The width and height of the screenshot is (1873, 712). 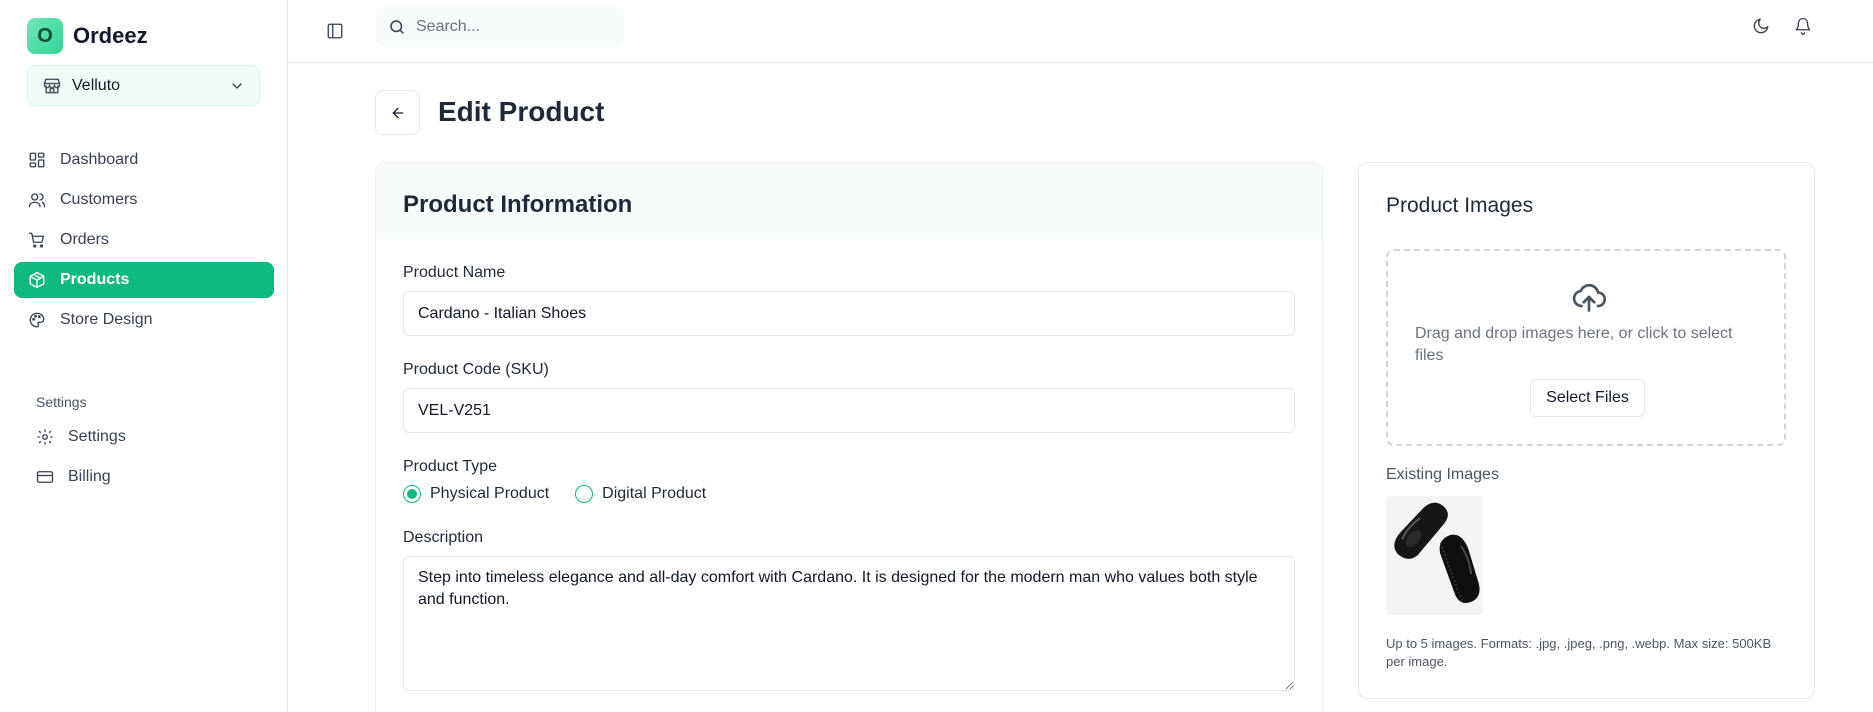 I want to click on search-box, so click(x=500, y=27).